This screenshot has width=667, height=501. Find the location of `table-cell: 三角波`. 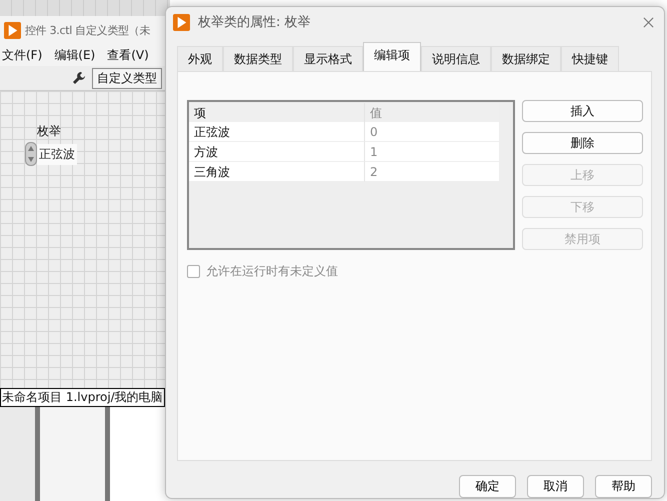

table-cell: 三角波 is located at coordinates (277, 172).